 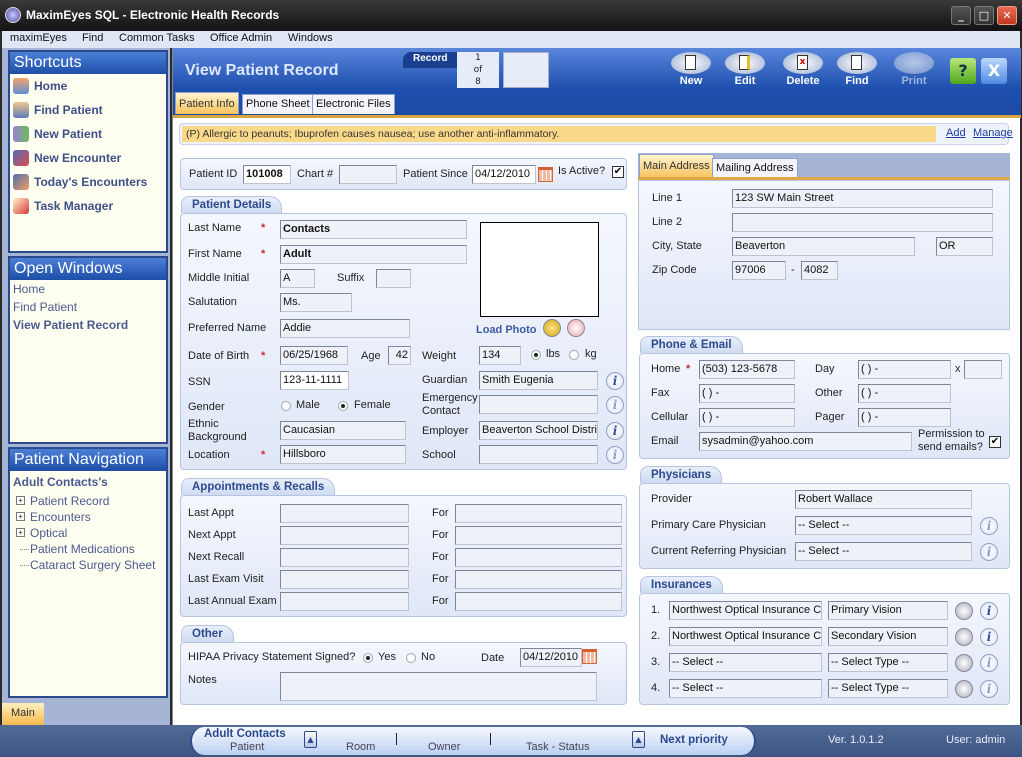 I want to click on insurance-type-field: Secondary Vision, so click(x=888, y=636).